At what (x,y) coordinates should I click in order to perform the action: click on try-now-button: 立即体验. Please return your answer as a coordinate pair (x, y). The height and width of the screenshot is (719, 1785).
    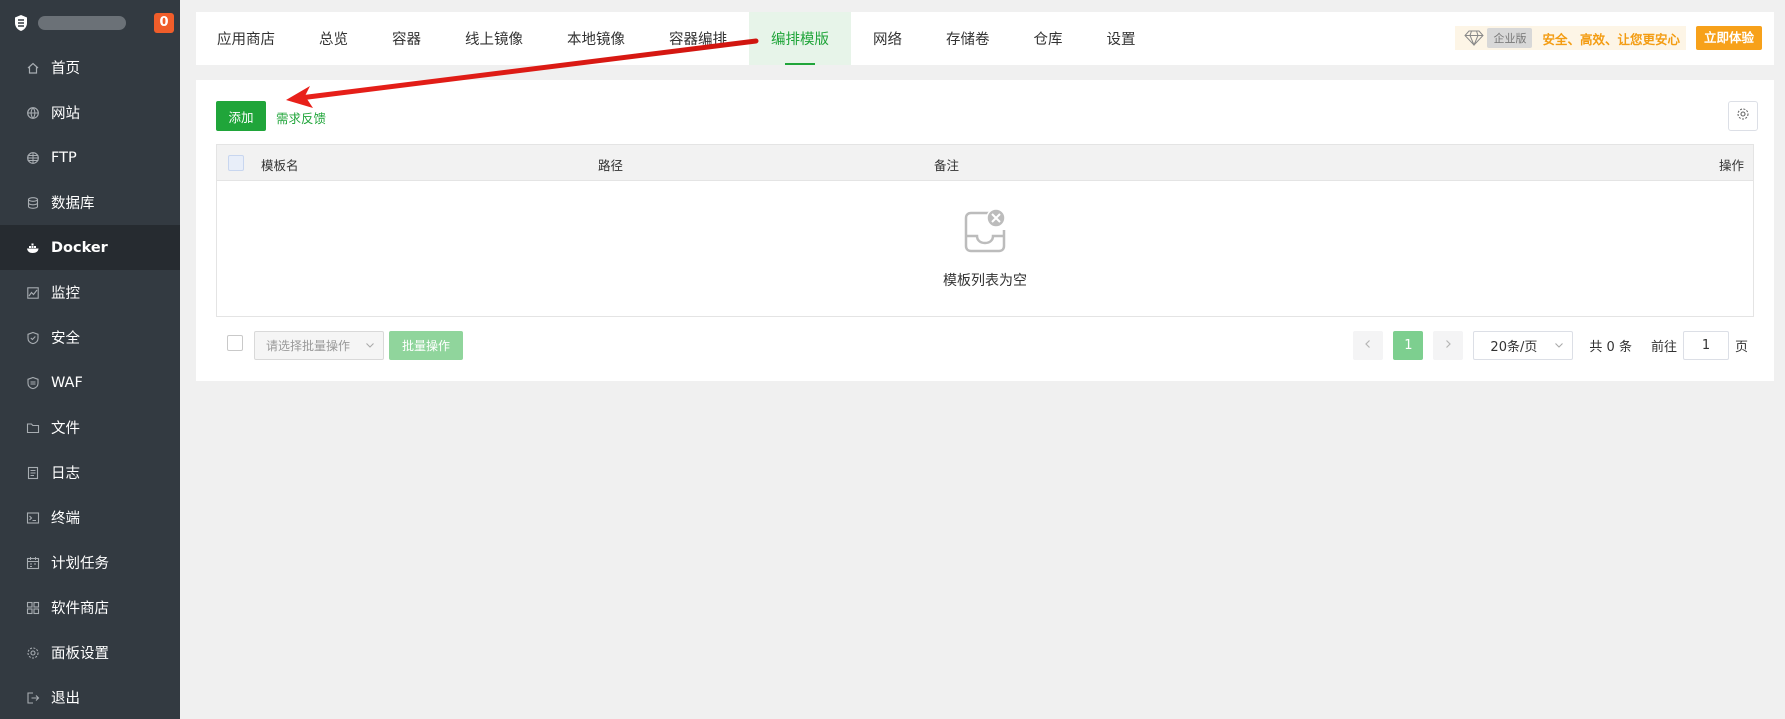
    Looking at the image, I should click on (1728, 38).